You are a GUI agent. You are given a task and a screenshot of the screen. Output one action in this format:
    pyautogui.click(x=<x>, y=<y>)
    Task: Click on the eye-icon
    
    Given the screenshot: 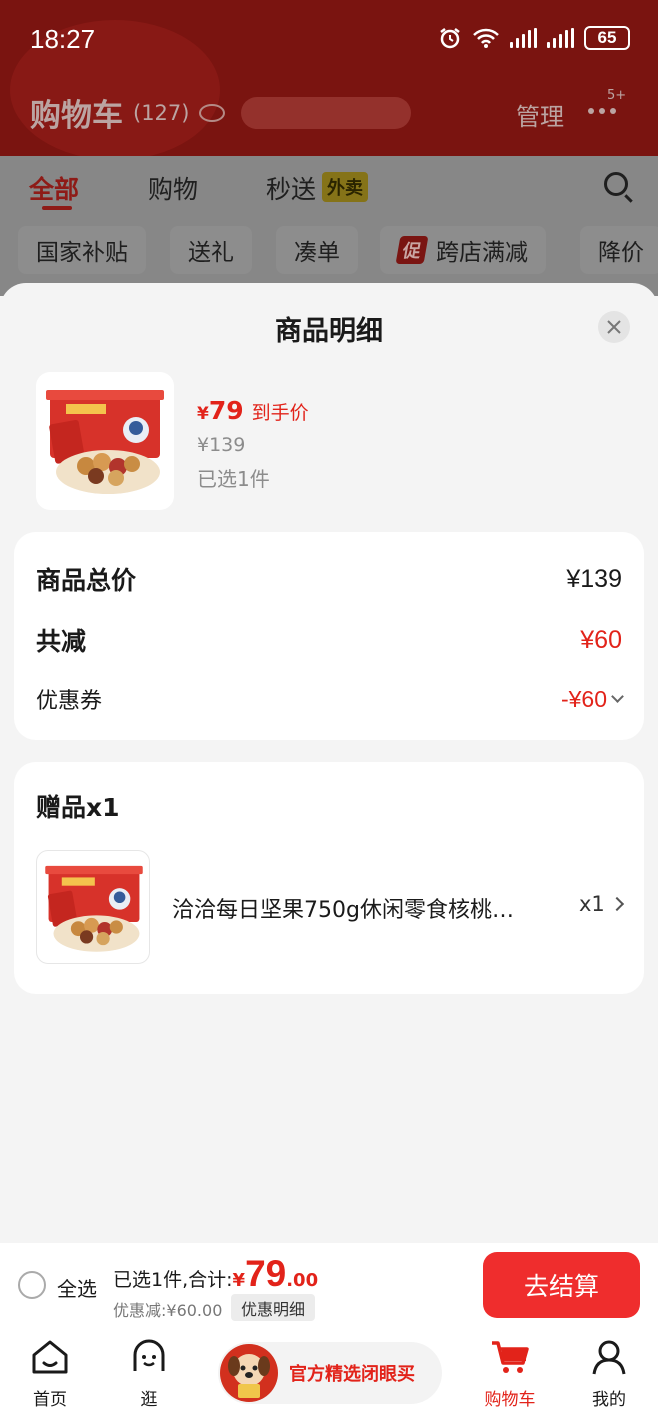 What is the action you would take?
    pyautogui.click(x=212, y=112)
    